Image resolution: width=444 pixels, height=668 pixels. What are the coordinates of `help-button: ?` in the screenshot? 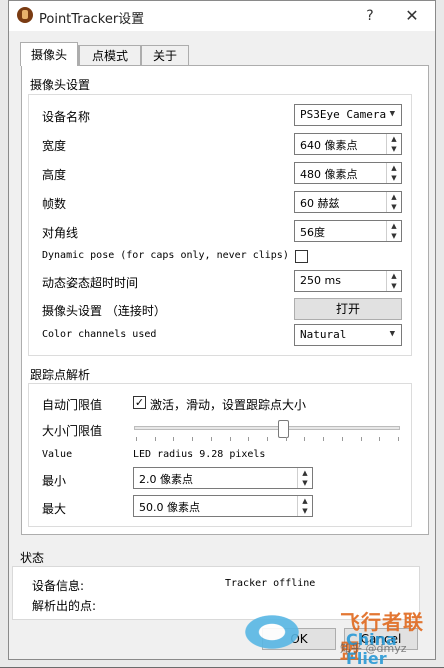 It's located at (370, 16).